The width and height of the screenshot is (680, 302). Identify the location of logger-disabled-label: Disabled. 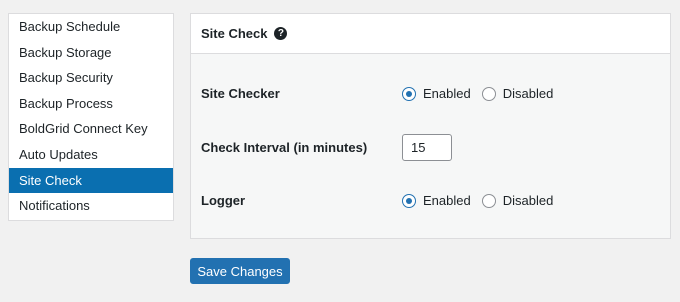
(528, 200).